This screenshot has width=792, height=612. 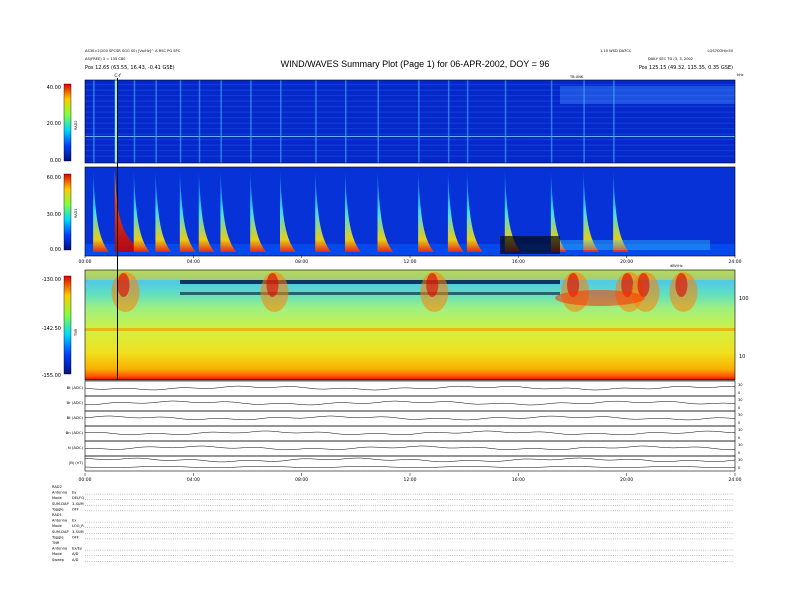 I want to click on tnr-top-marker: dBV/Hz, so click(x=676, y=266).